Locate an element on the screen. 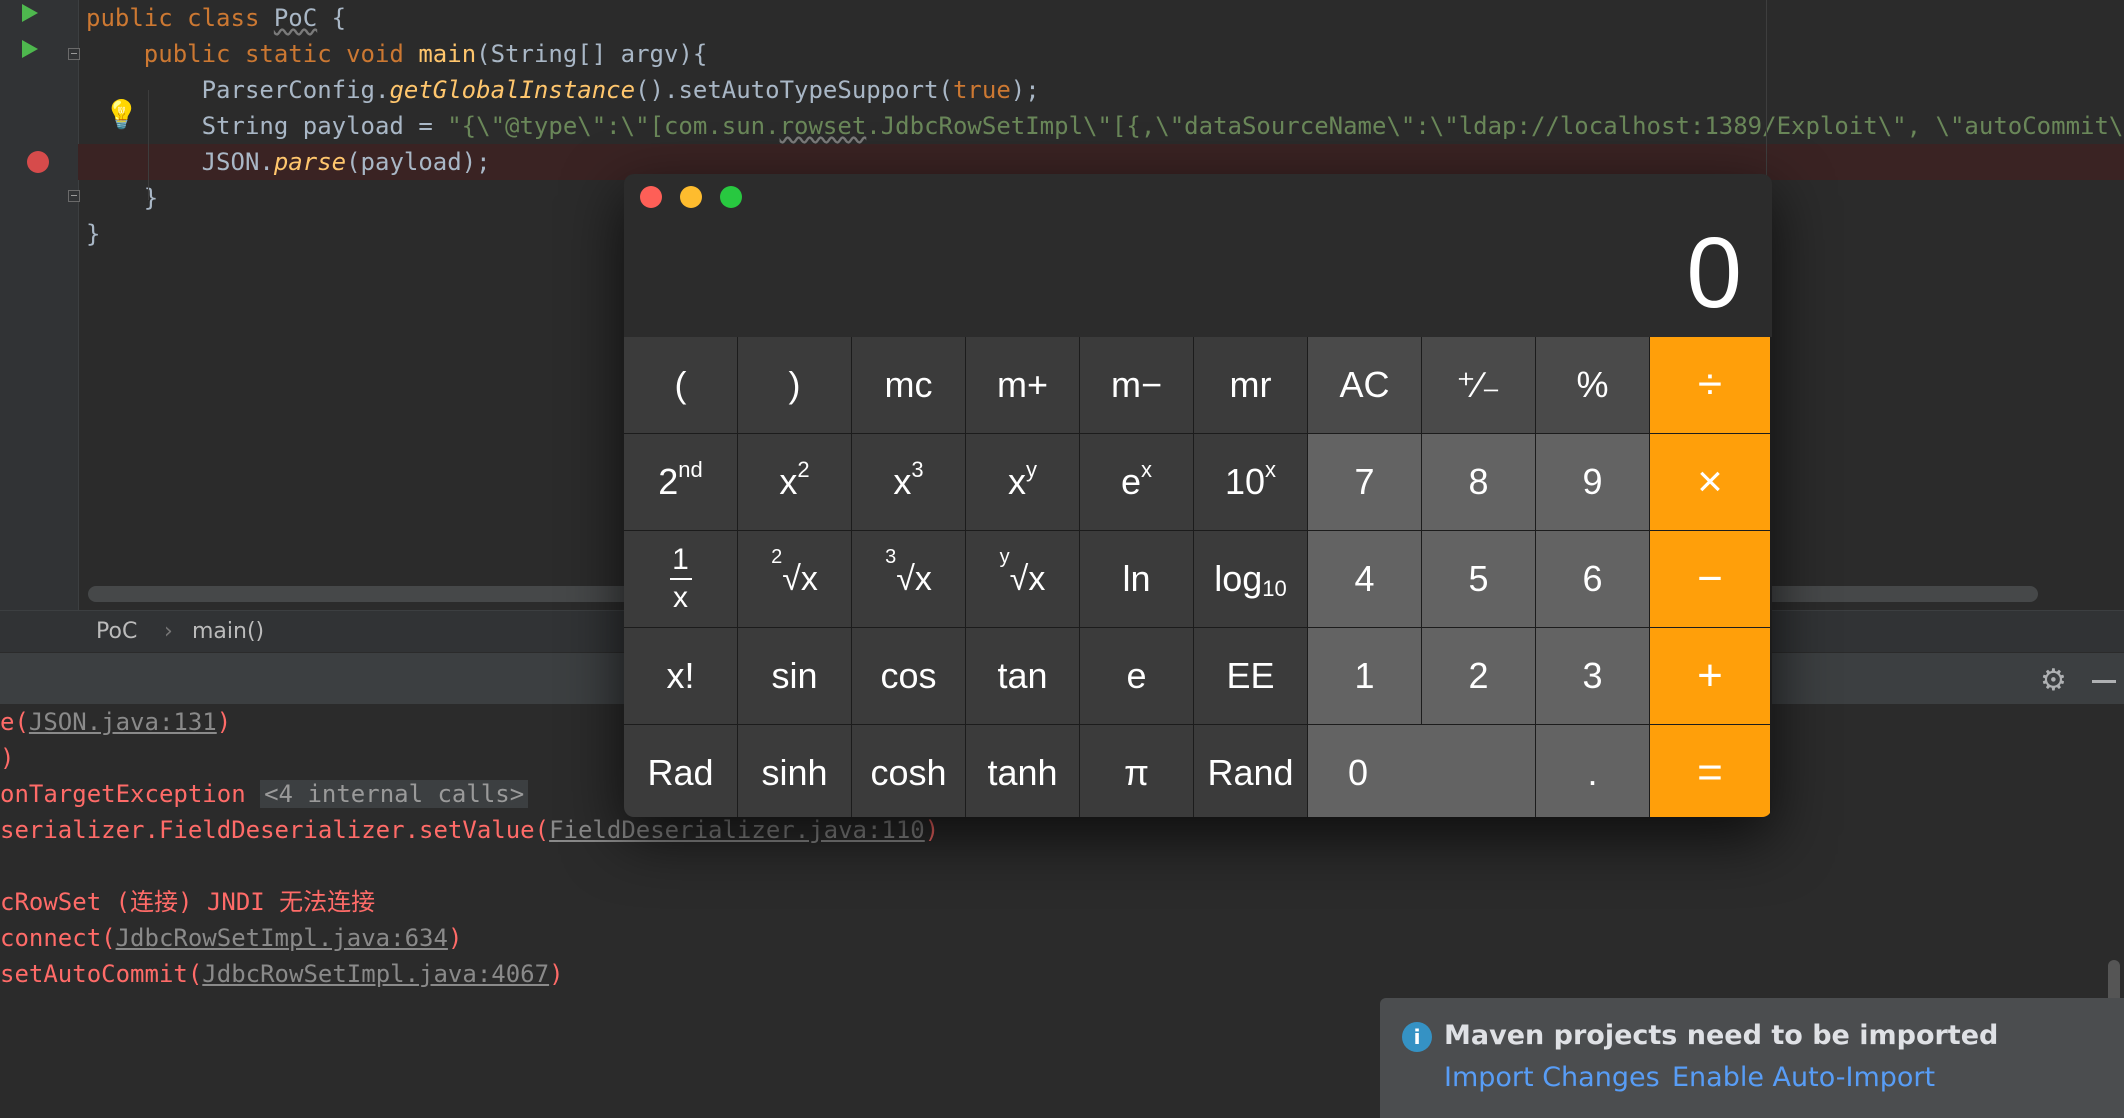 The height and width of the screenshot is (1118, 2124). factorial-key: x! is located at coordinates (680, 676).